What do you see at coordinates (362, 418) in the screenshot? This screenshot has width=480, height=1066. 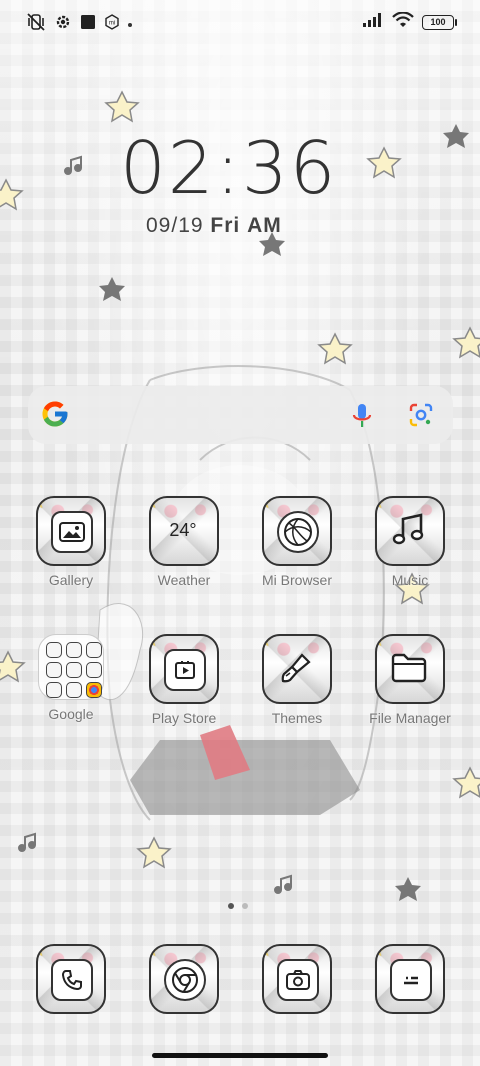 I see `microphone-icon` at bounding box center [362, 418].